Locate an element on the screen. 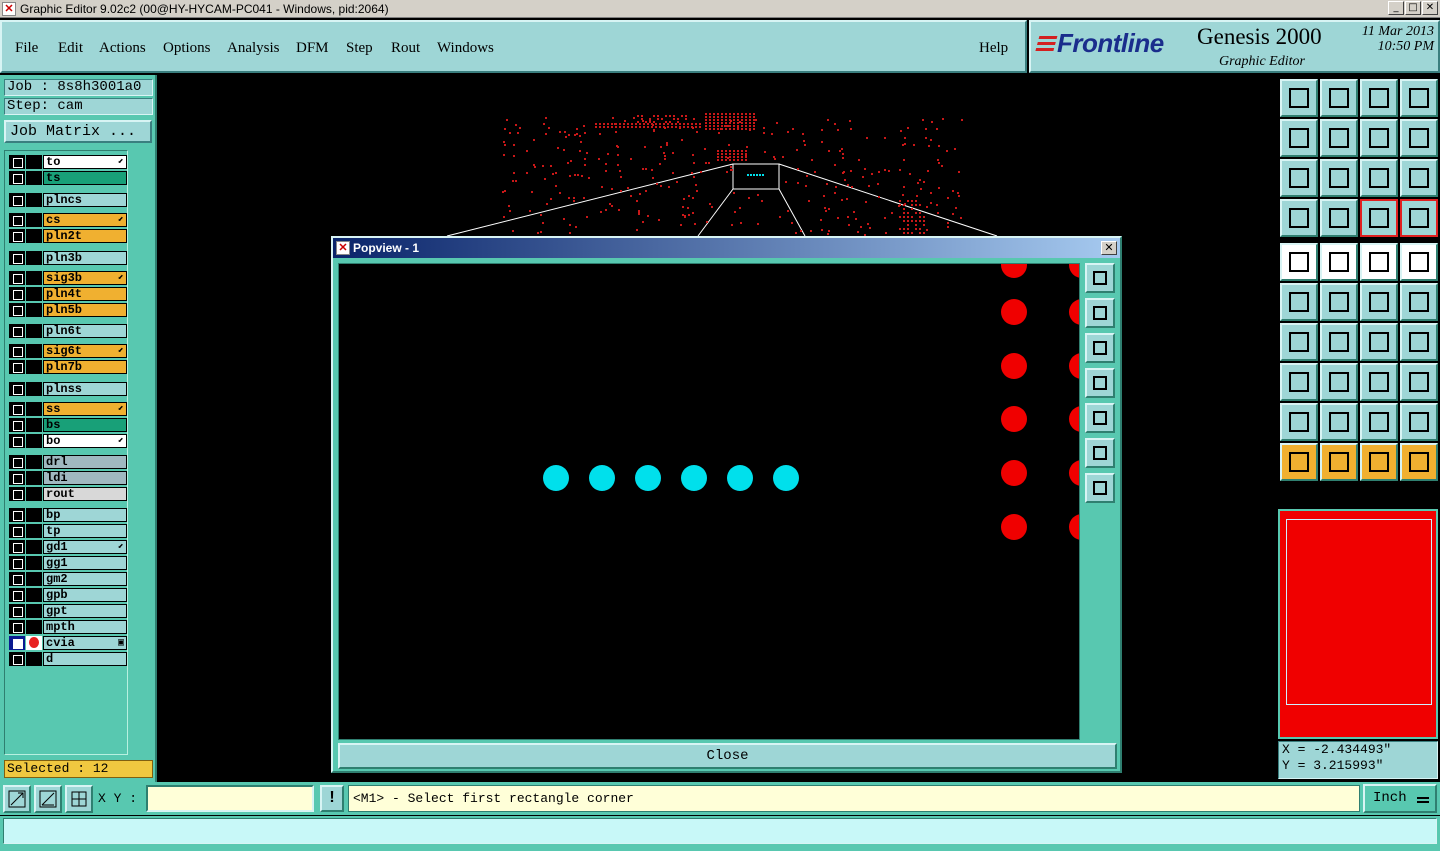 The height and width of the screenshot is (851, 1440). layer-row-pln2t: pln2t is located at coordinates (68, 236).